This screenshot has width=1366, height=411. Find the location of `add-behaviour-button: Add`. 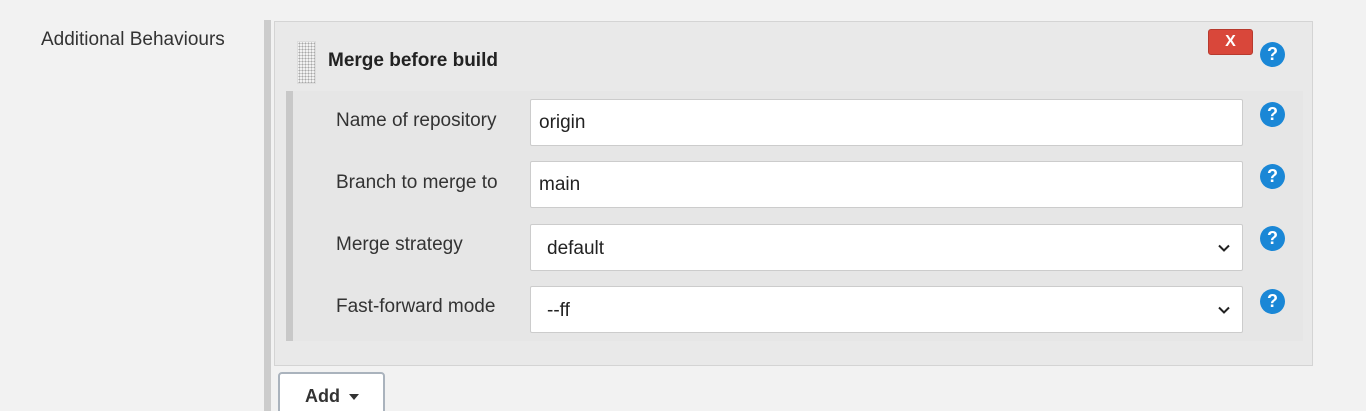

add-behaviour-button: Add is located at coordinates (331, 391).